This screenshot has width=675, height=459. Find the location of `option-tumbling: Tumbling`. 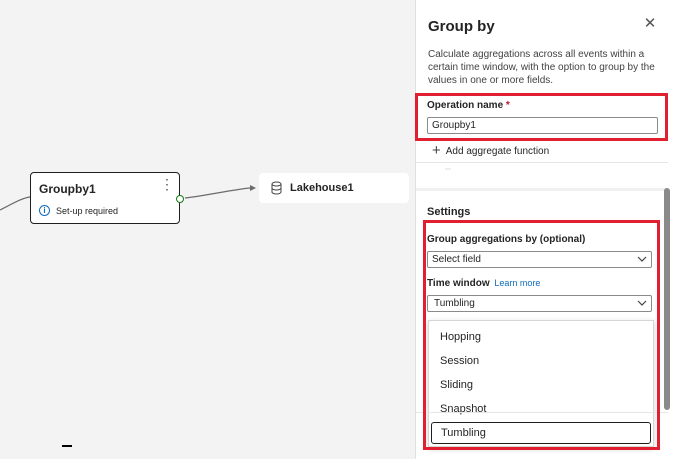

option-tumbling: Tumbling is located at coordinates (541, 433).